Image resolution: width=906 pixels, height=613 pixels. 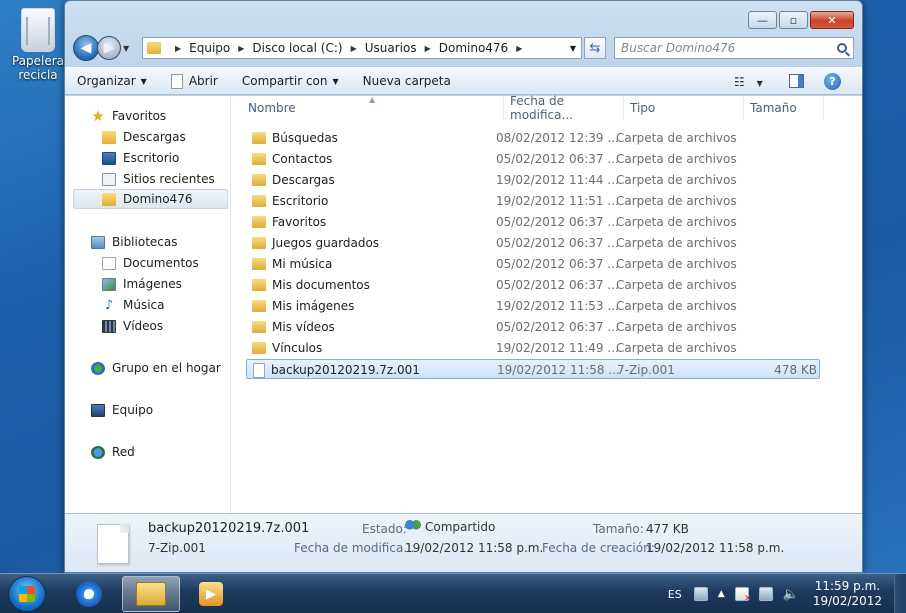 What do you see at coordinates (27, 594) in the screenshot?
I see `start-button` at bounding box center [27, 594].